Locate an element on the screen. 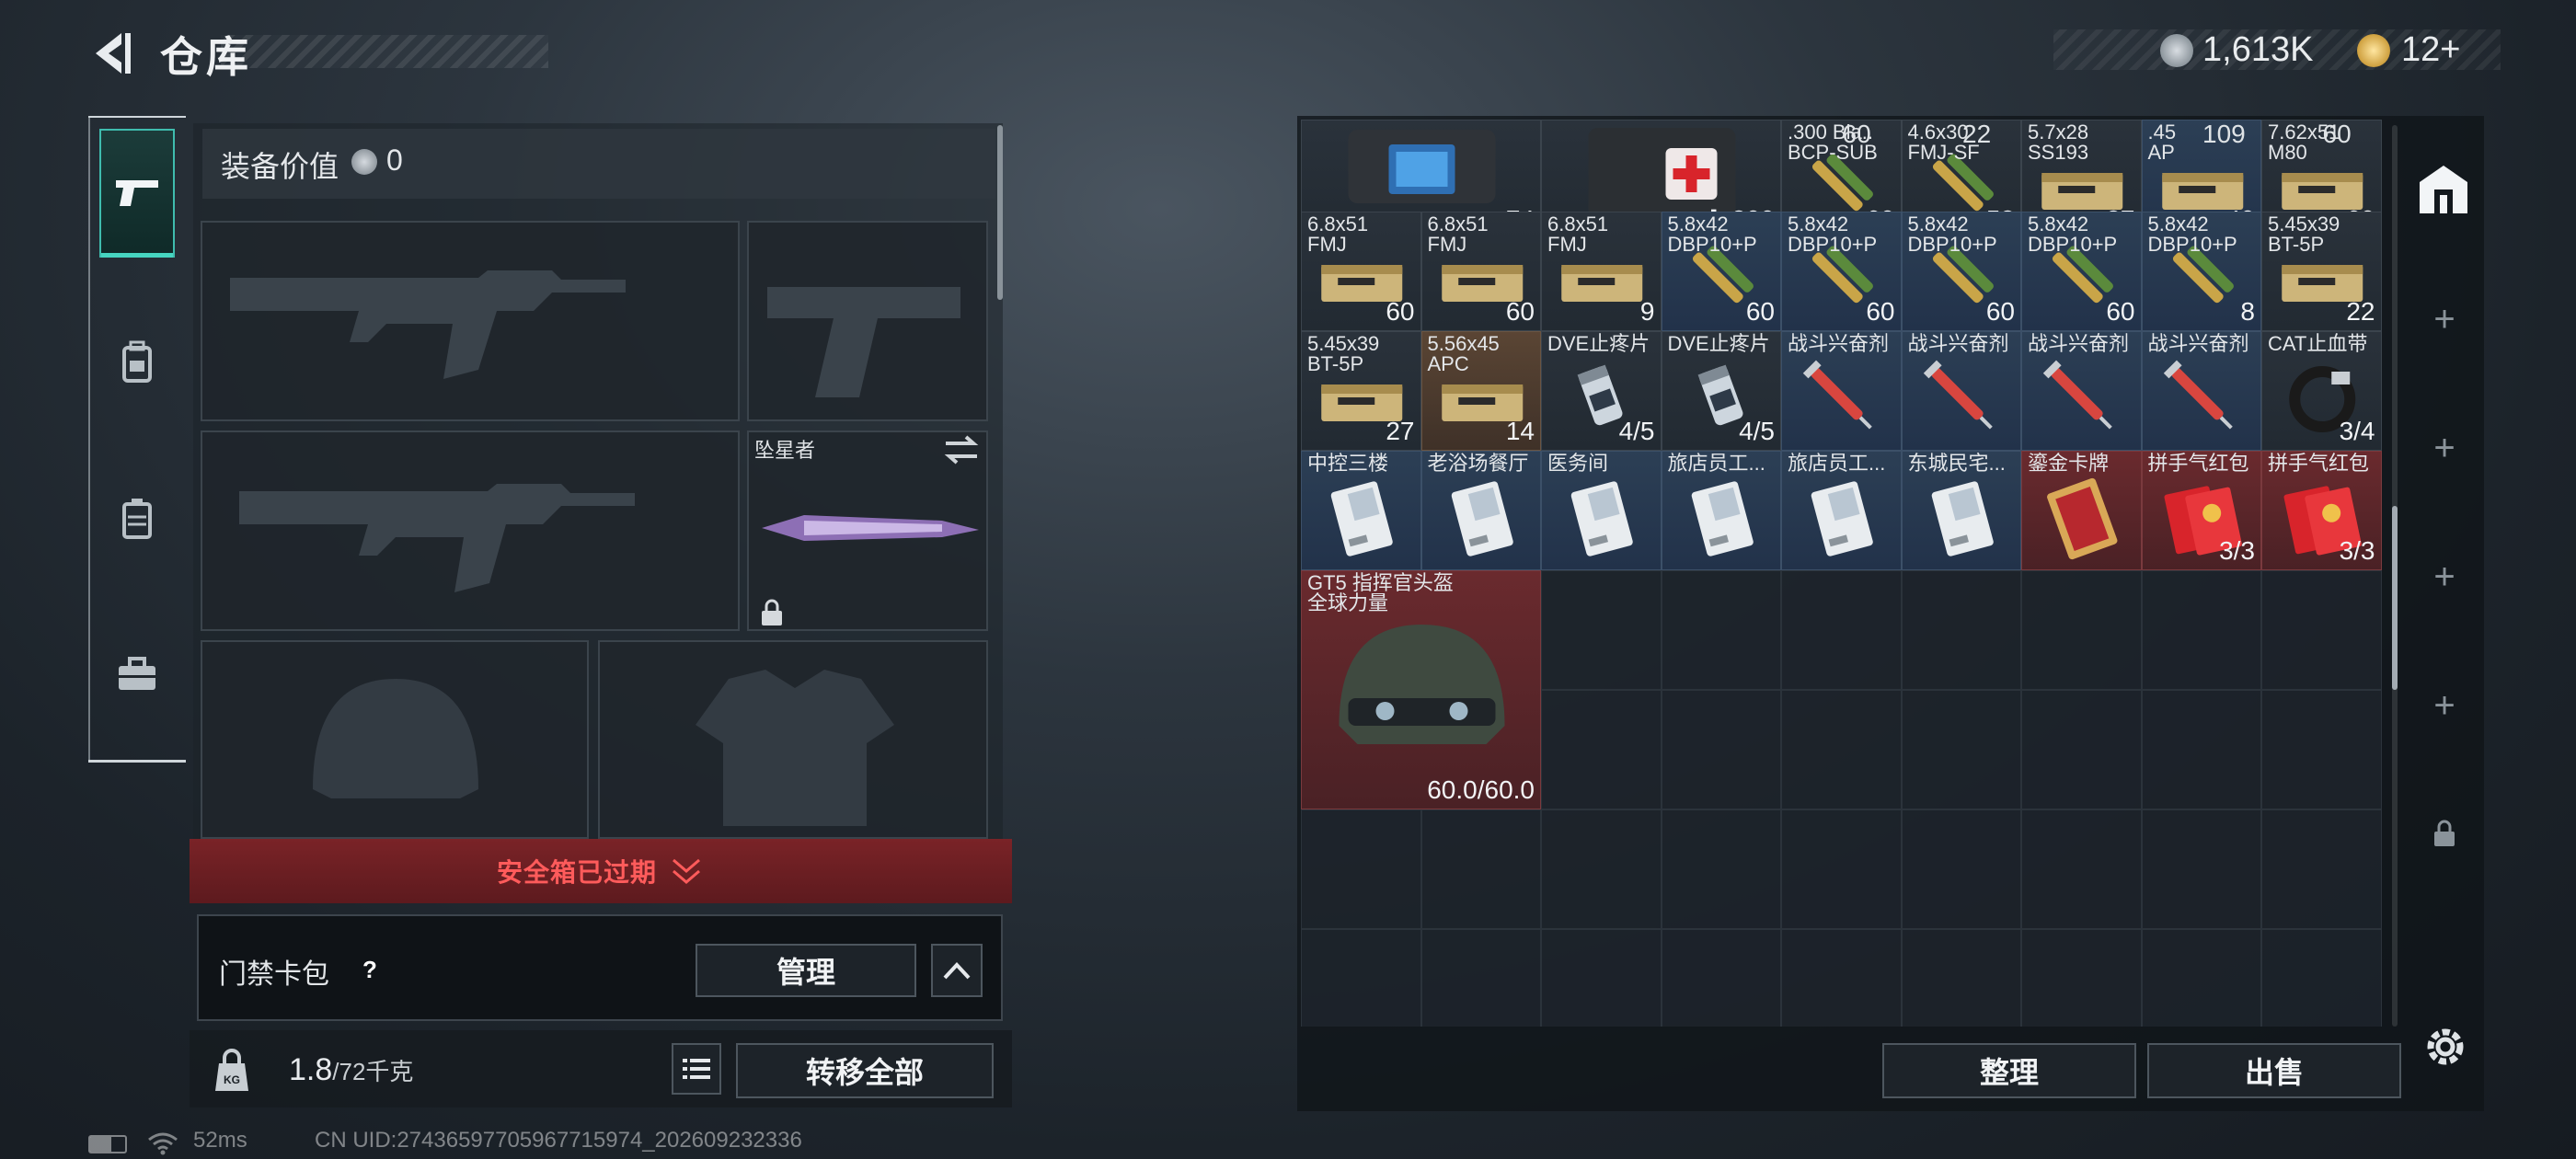  chevron-up-icon is located at coordinates (957, 971).